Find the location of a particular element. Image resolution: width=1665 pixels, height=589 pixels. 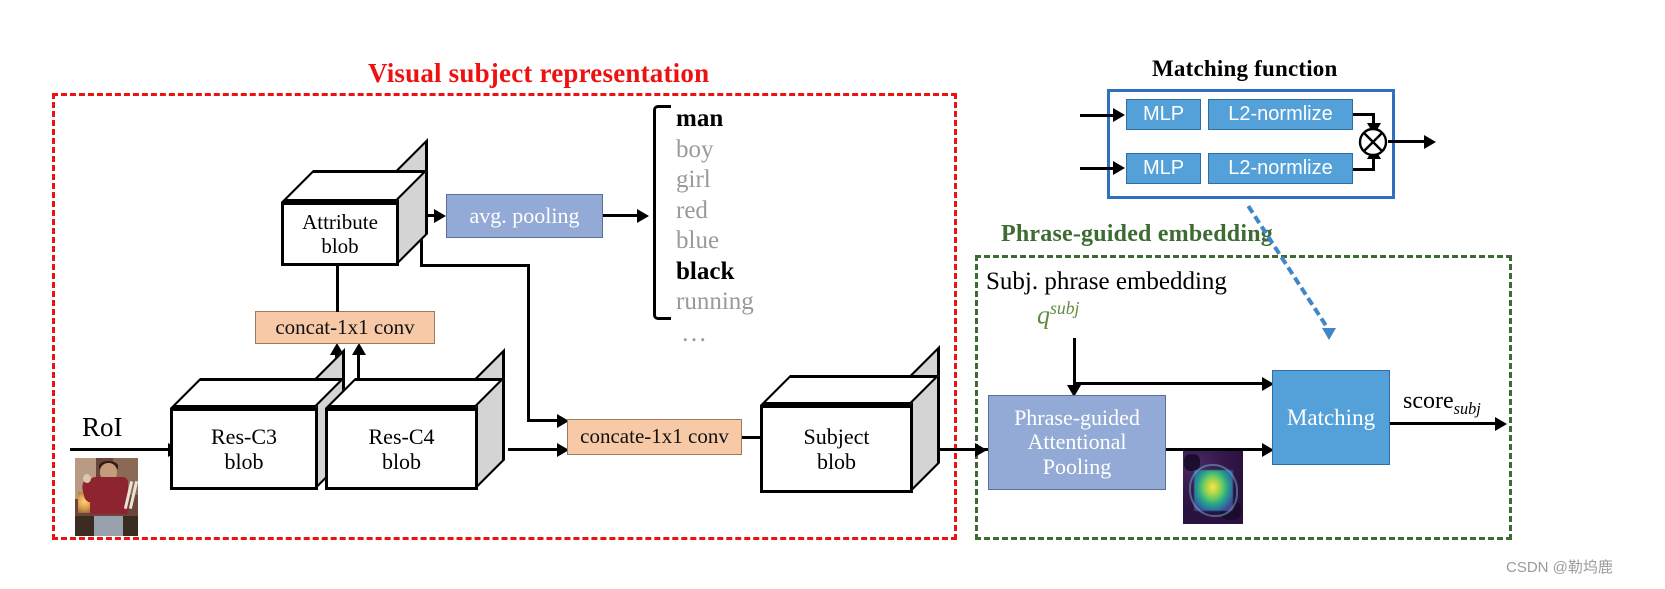

attribute-item: black is located at coordinates (705, 271).